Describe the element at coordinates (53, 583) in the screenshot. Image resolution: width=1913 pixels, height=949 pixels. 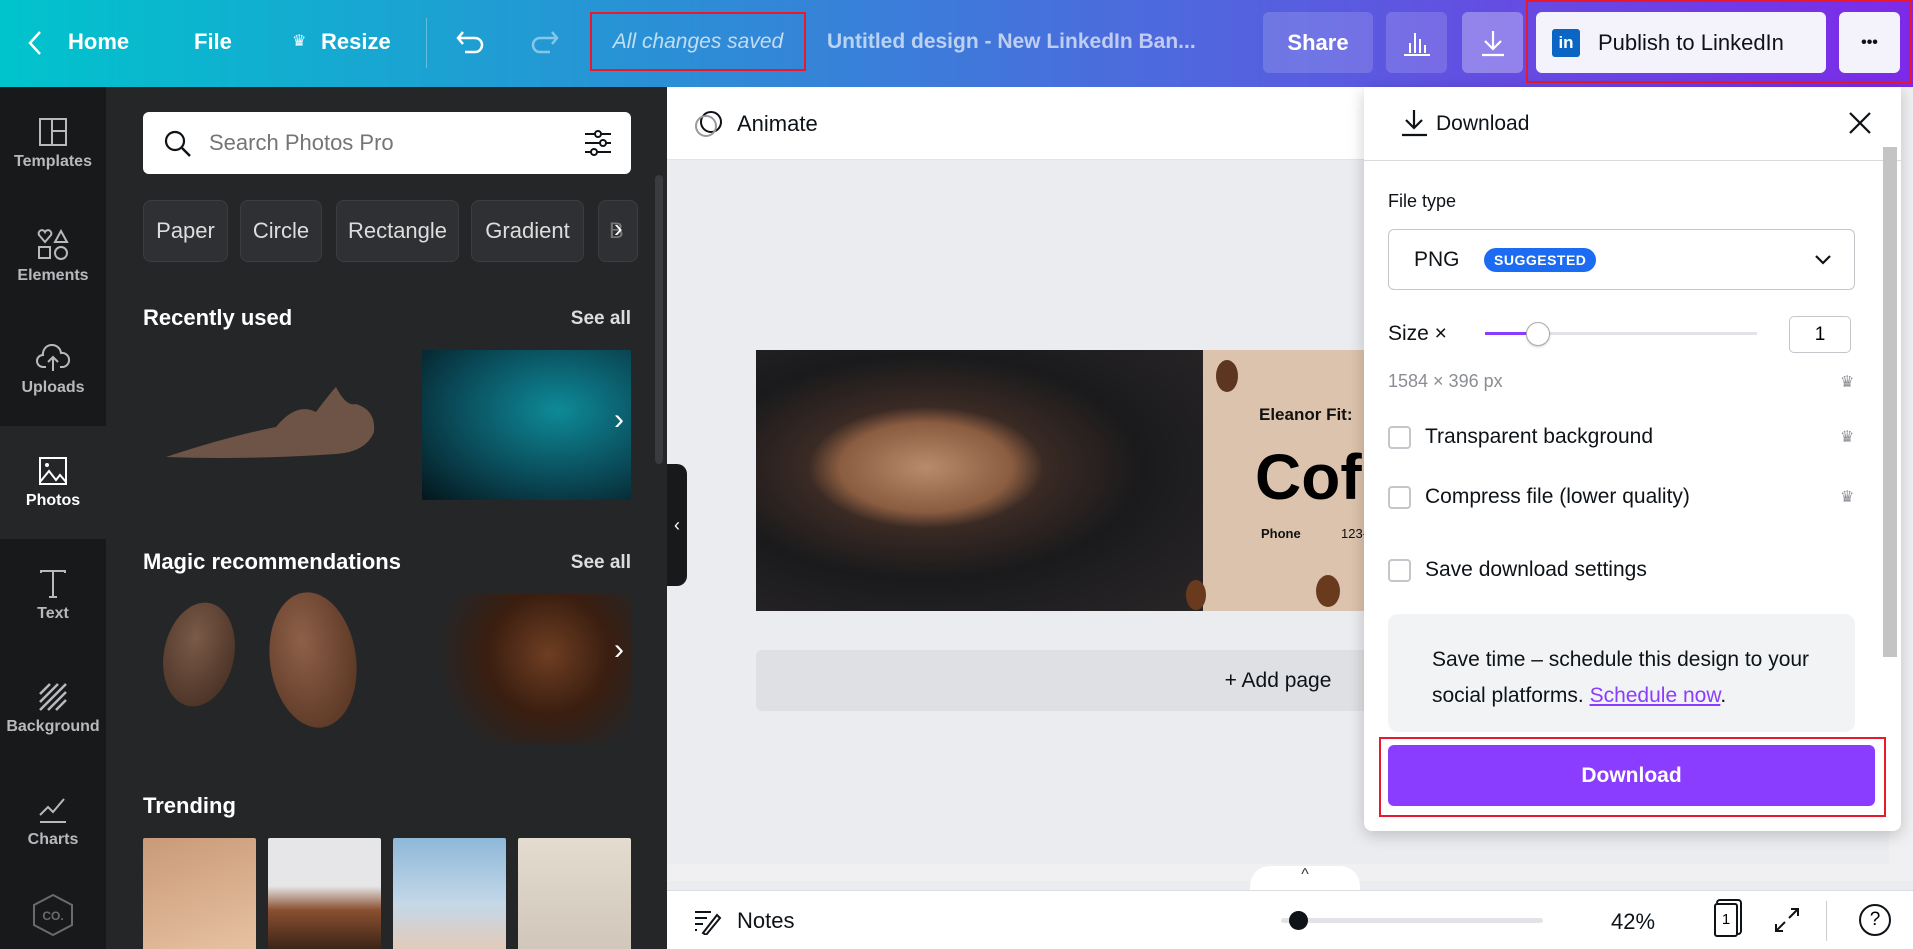
I see `text-icon` at that location.